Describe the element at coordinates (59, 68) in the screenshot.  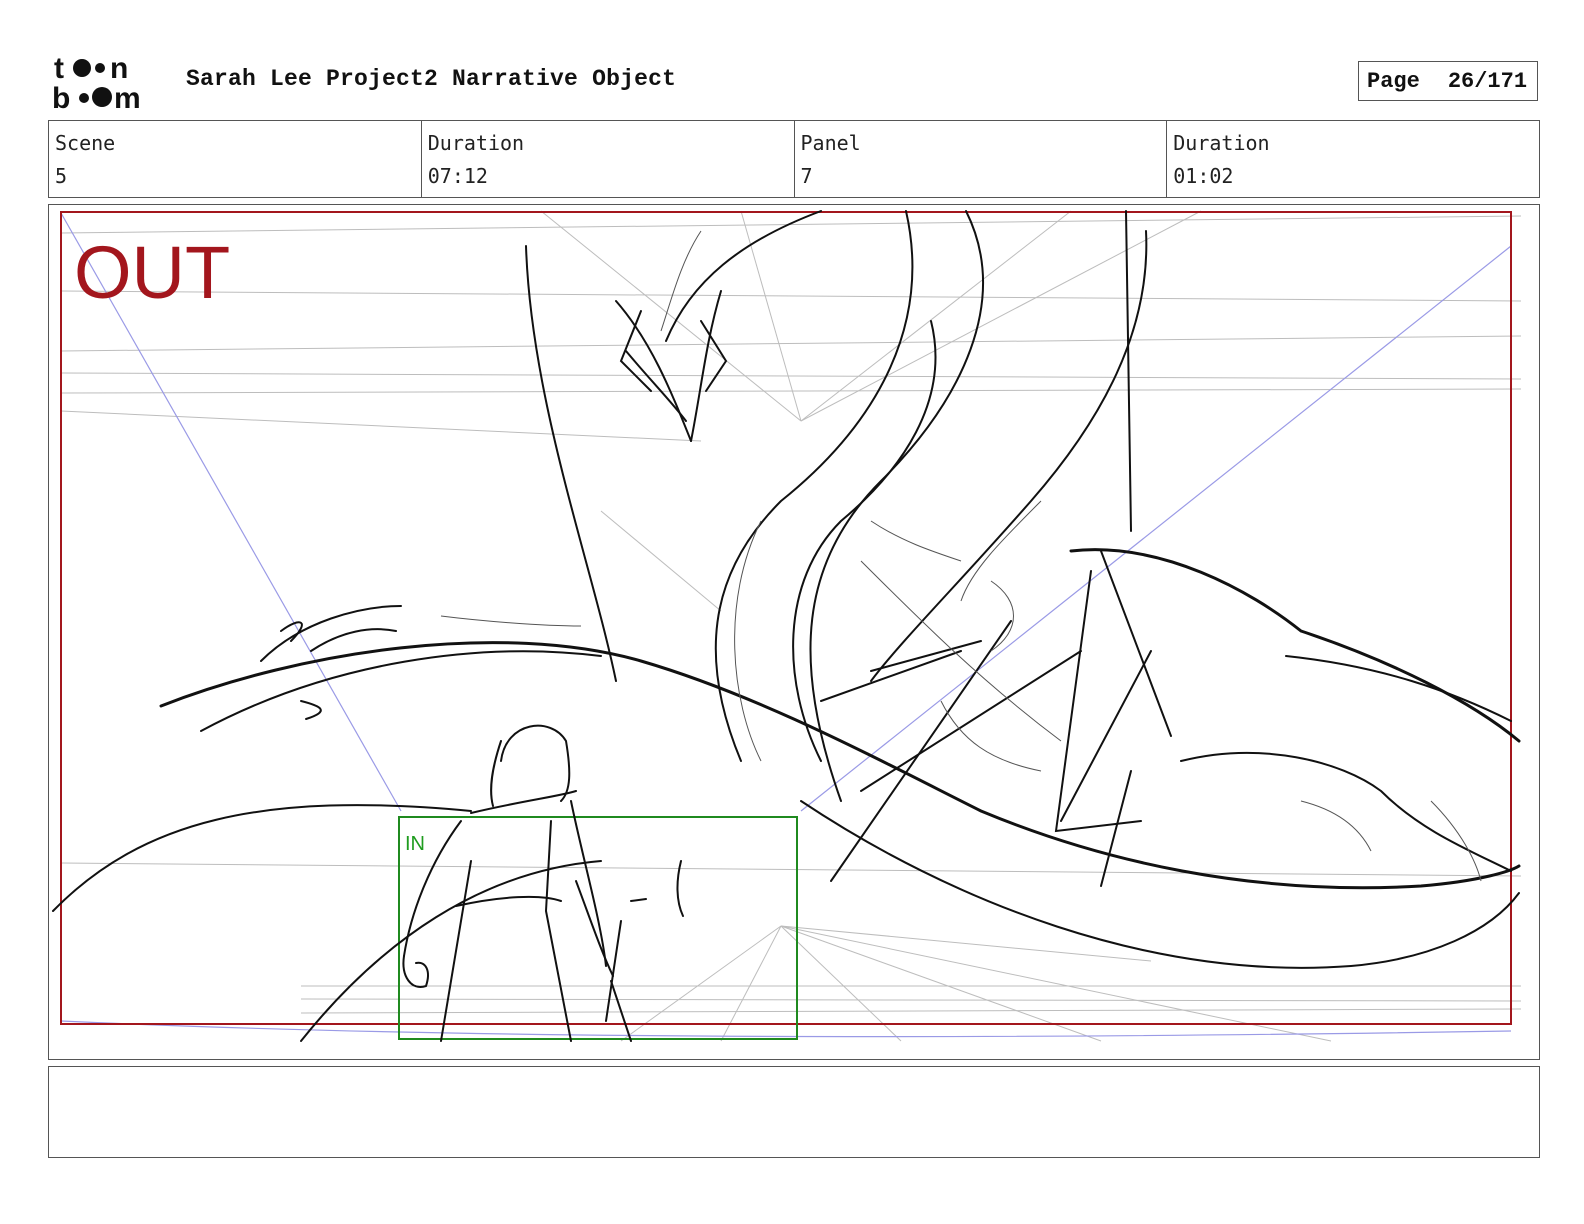
I see `svg-text: t` at that location.